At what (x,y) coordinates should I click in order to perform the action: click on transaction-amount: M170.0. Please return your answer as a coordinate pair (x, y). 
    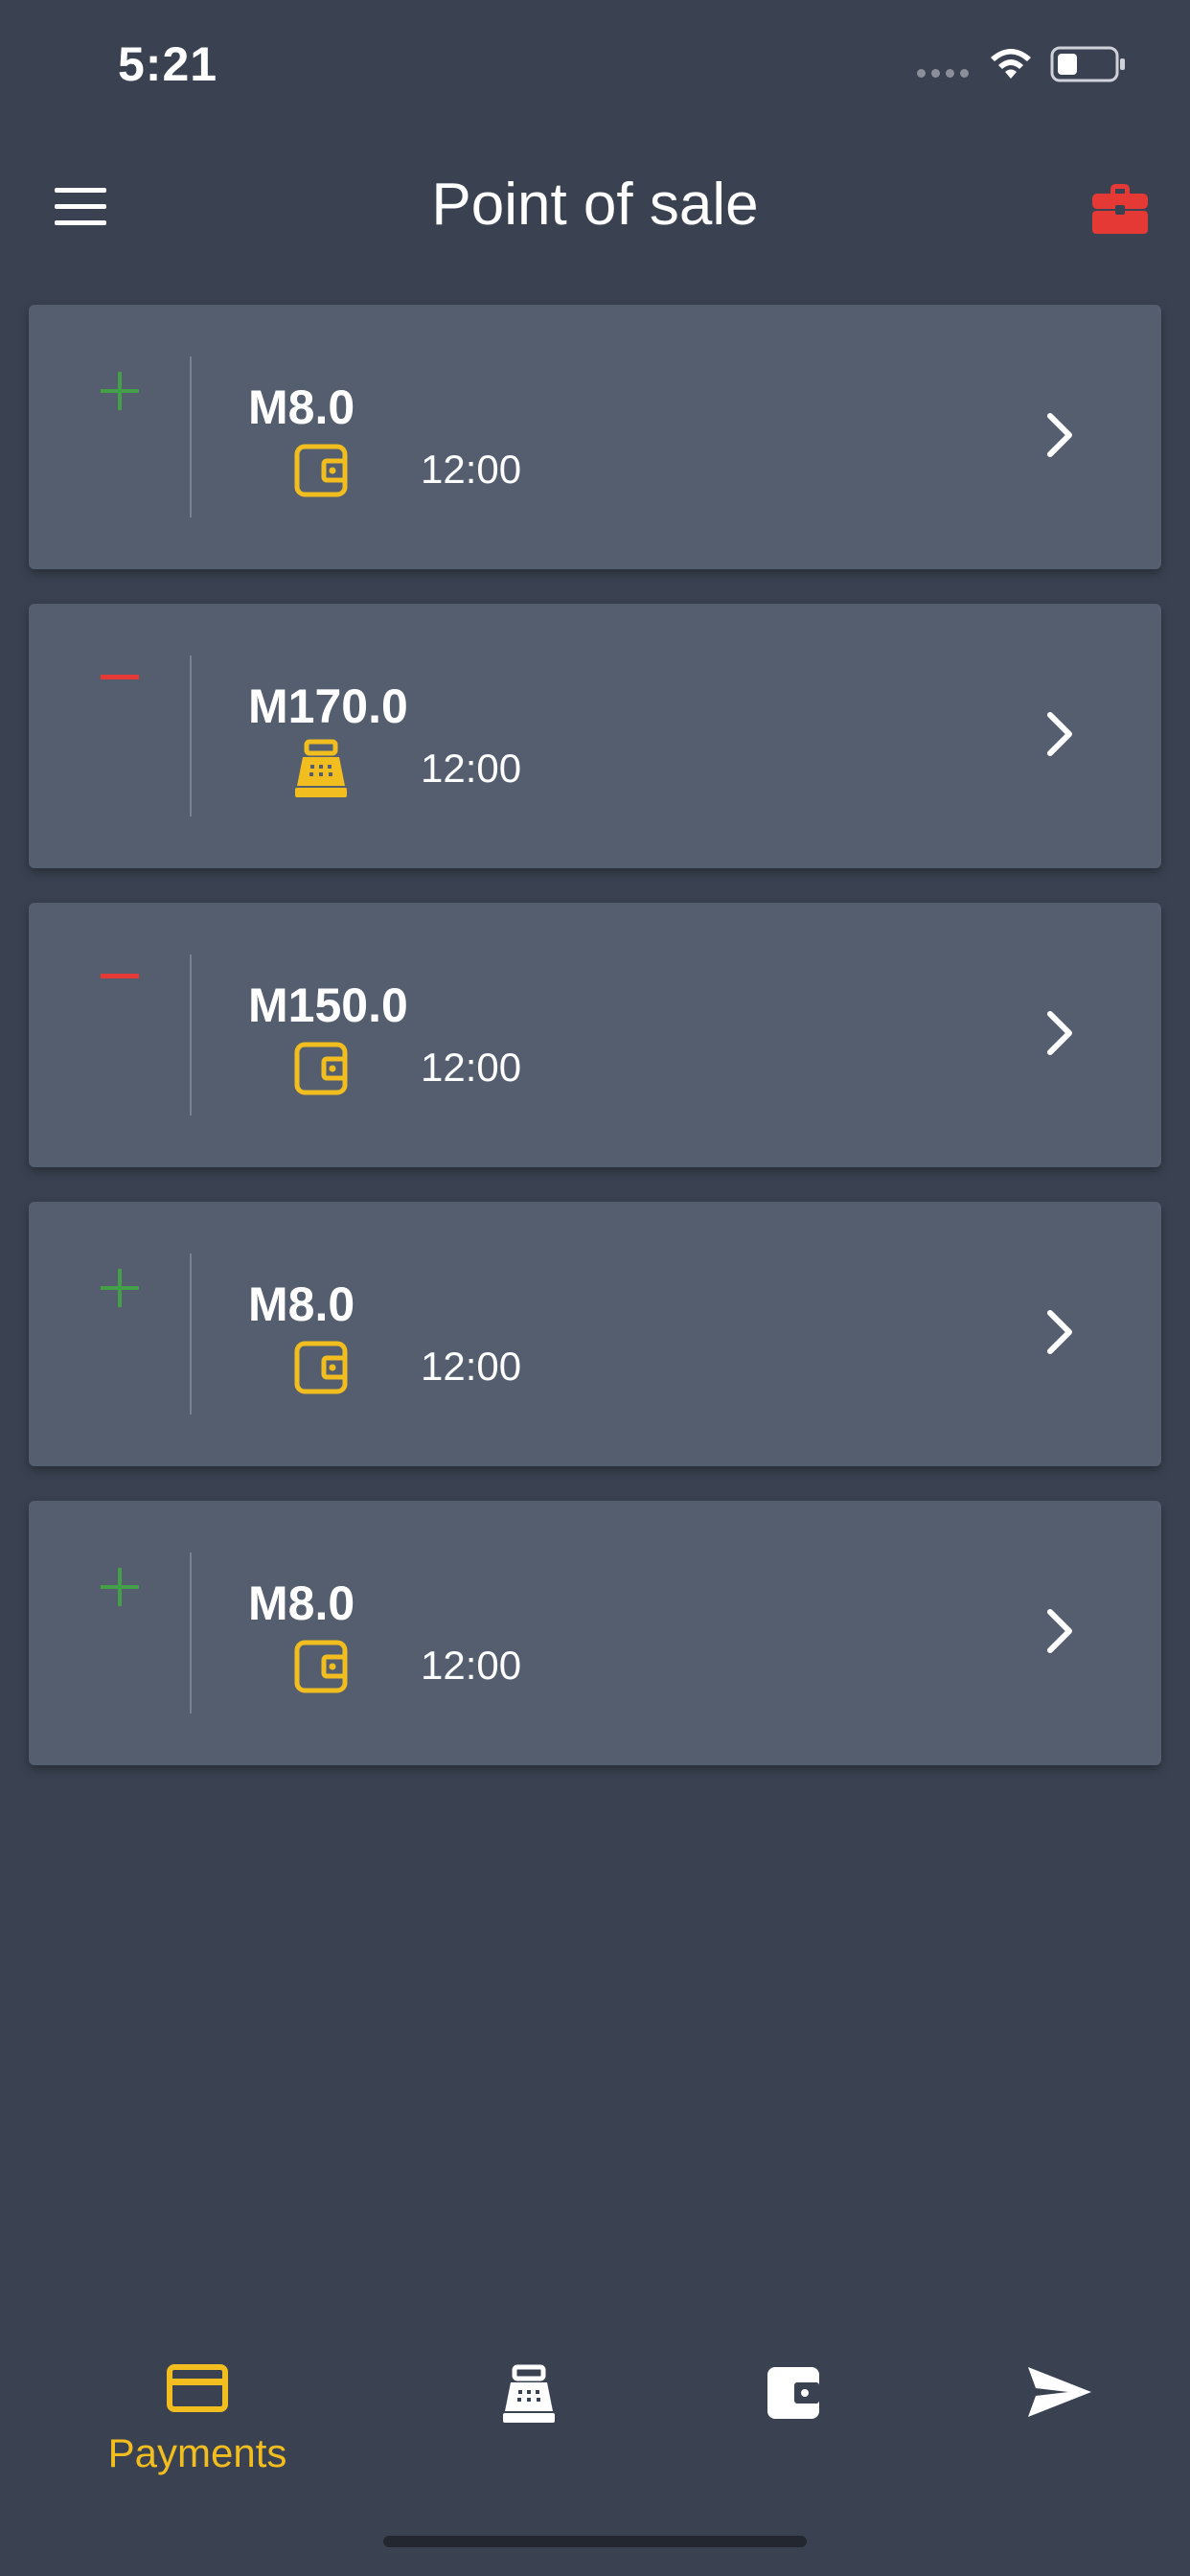
    Looking at the image, I should click on (328, 706).